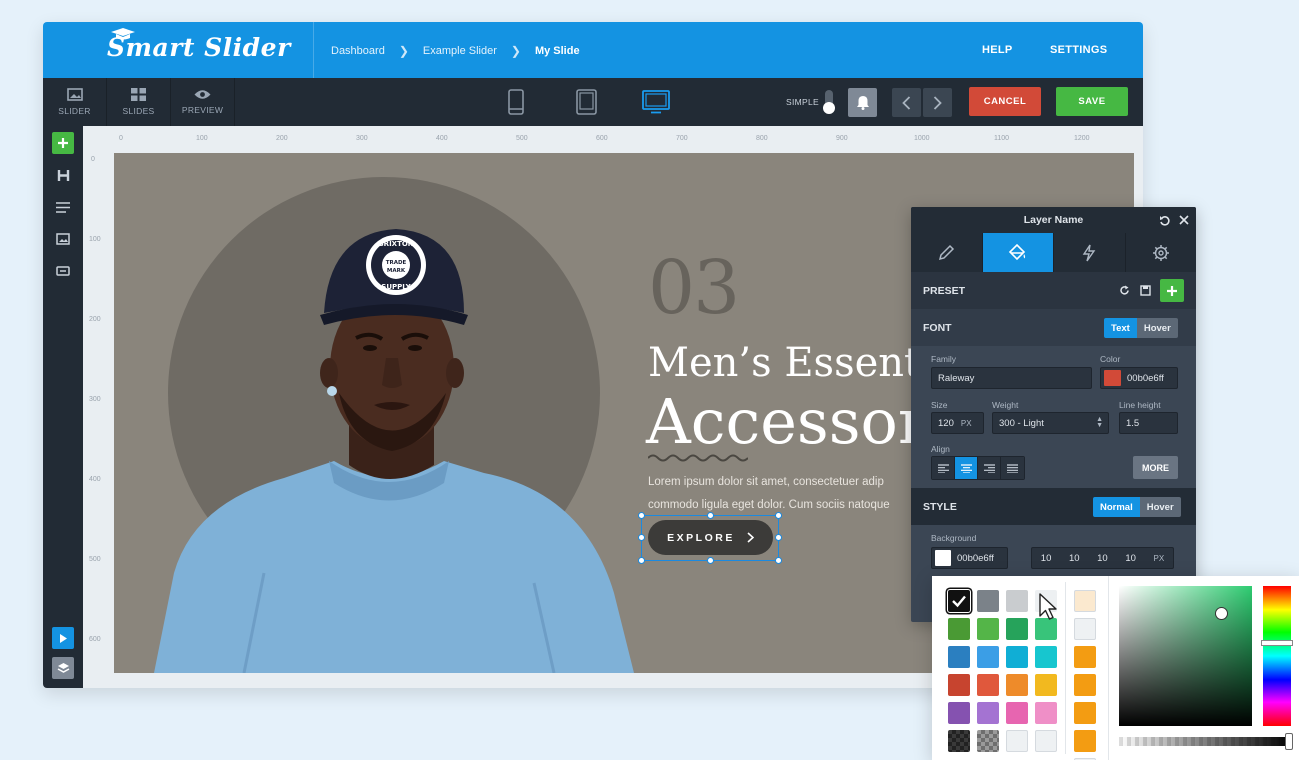  Describe the element at coordinates (1112, 378) in the screenshot. I see `font-color-swatch` at that location.